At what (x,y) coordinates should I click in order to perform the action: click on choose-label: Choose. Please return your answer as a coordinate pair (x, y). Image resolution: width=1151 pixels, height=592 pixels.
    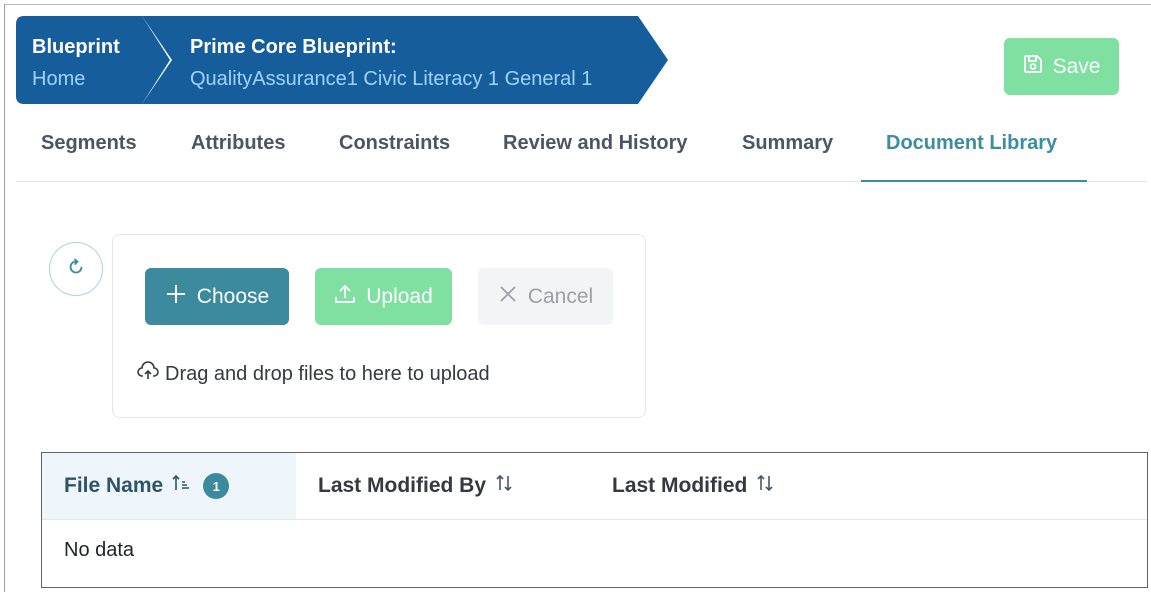
    Looking at the image, I should click on (233, 296).